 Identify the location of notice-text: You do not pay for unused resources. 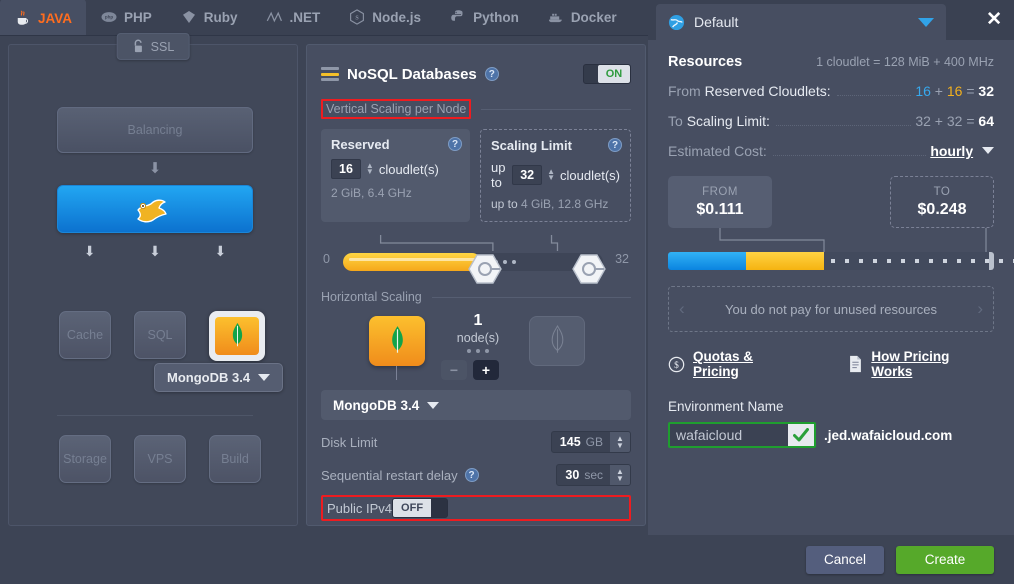
(831, 309).